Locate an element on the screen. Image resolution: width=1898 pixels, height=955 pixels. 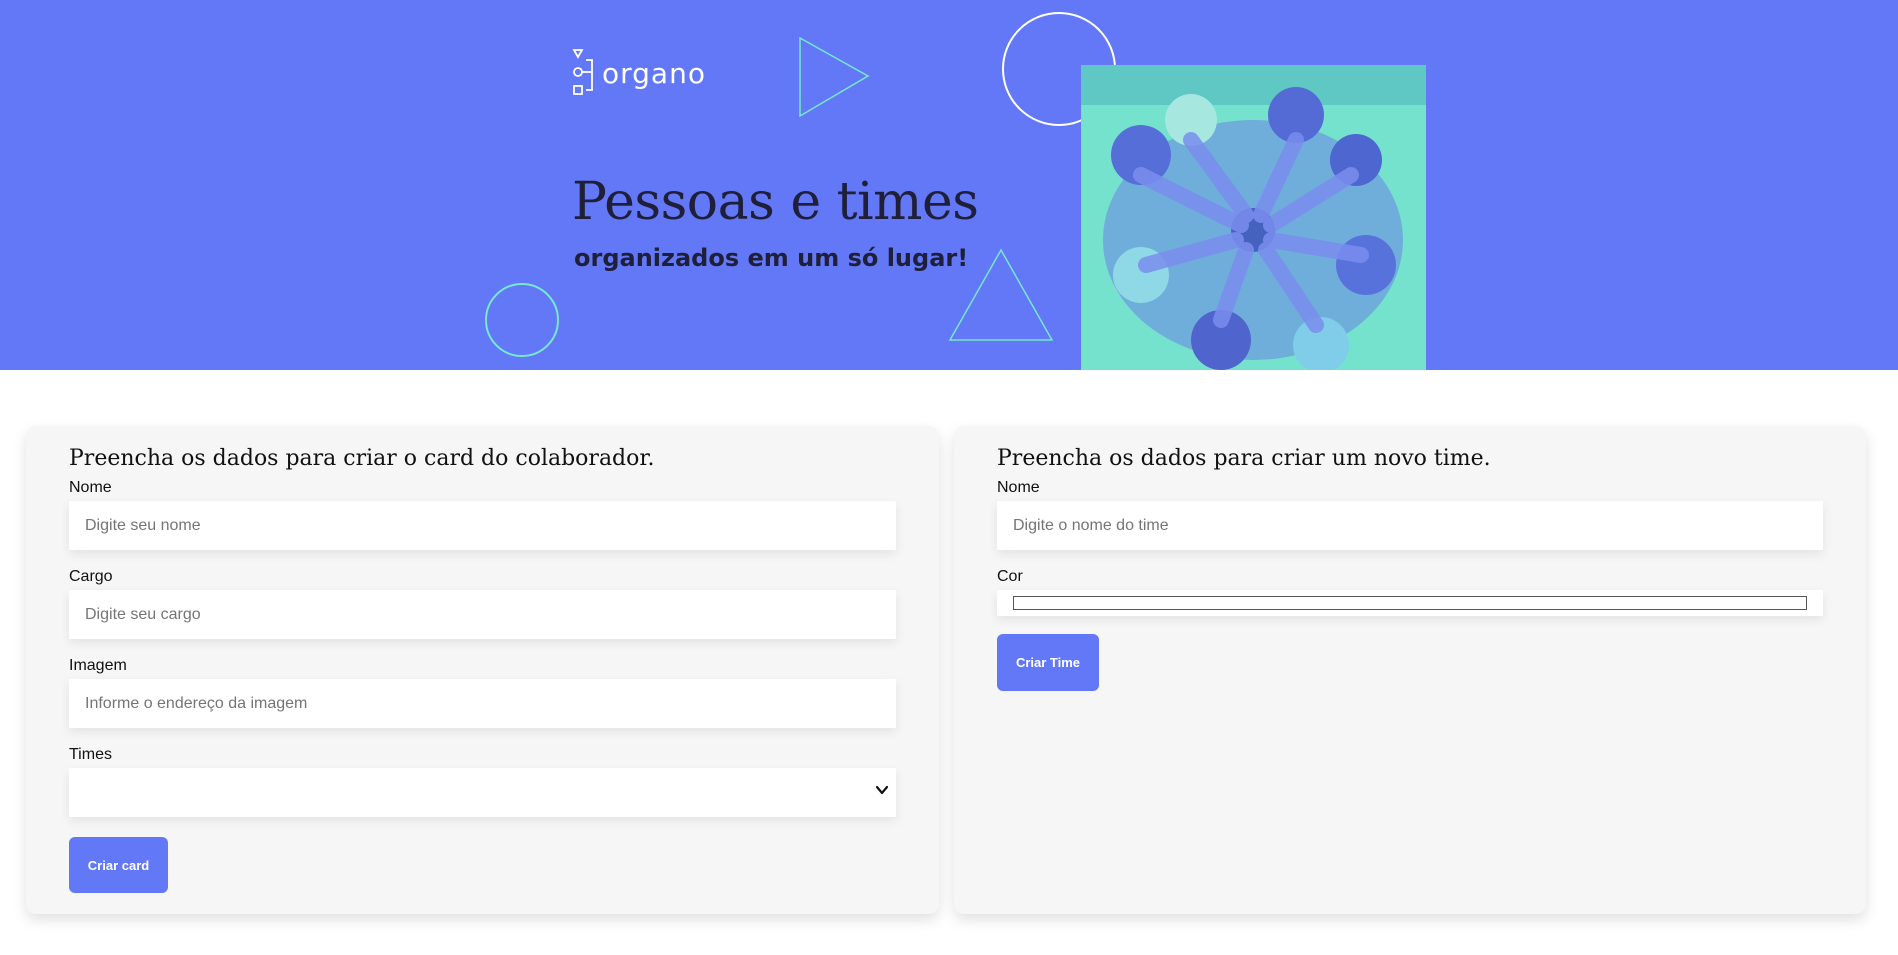
circle-decoration-small is located at coordinates (522, 320).